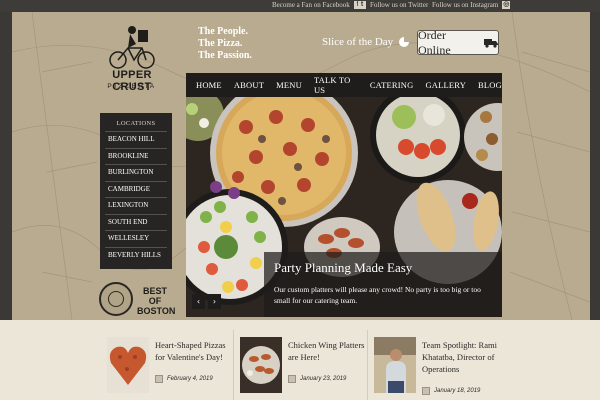  Describe the element at coordinates (136, 205) in the screenshot. I see `location-lexington: LEXINGTON` at that location.